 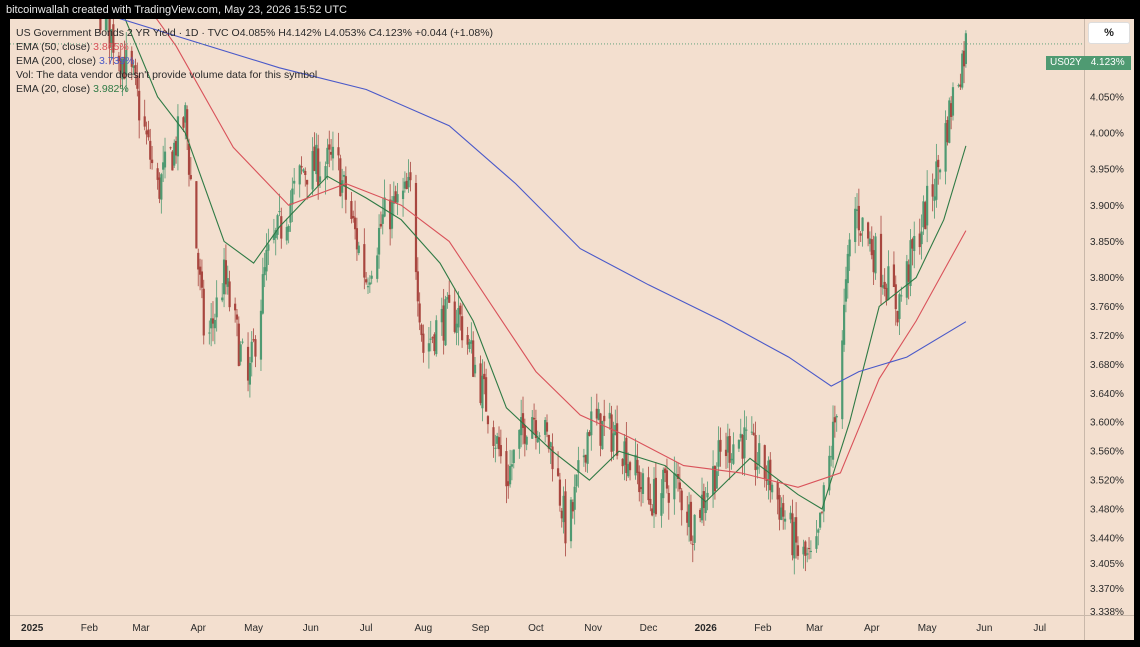 What do you see at coordinates (1107, 278) in the screenshot?
I see `y-tick-label: 3.800%` at bounding box center [1107, 278].